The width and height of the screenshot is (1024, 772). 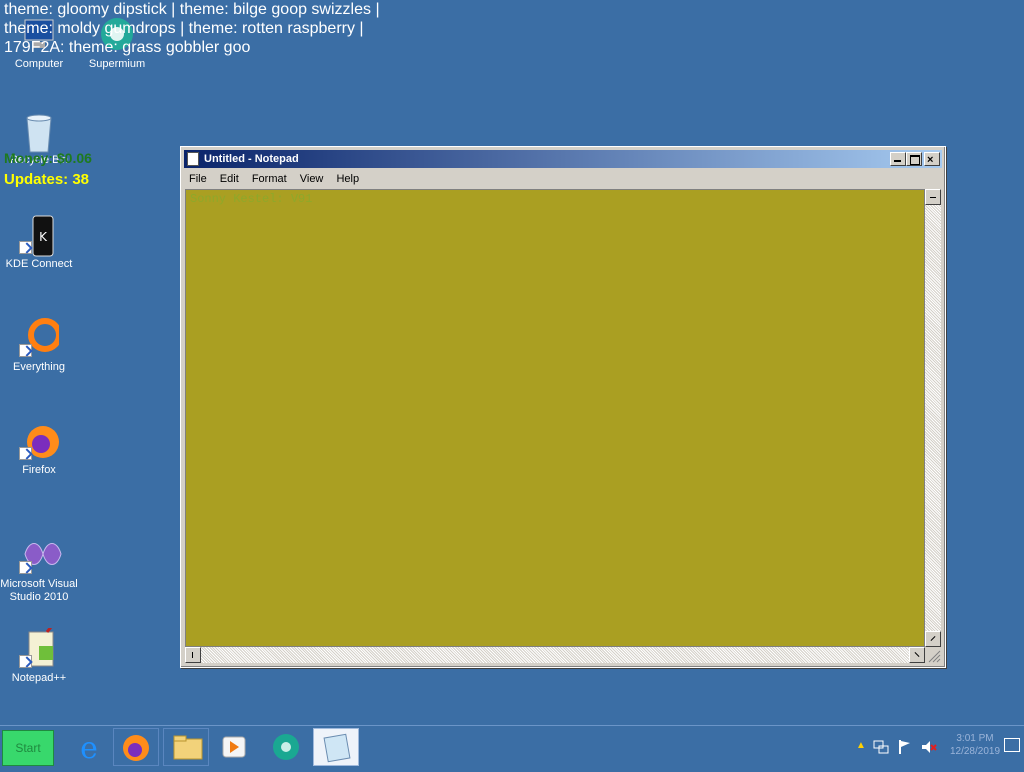 I want to click on desktop-icon-notepadpp: Notepad++, so click(x=39, y=653).